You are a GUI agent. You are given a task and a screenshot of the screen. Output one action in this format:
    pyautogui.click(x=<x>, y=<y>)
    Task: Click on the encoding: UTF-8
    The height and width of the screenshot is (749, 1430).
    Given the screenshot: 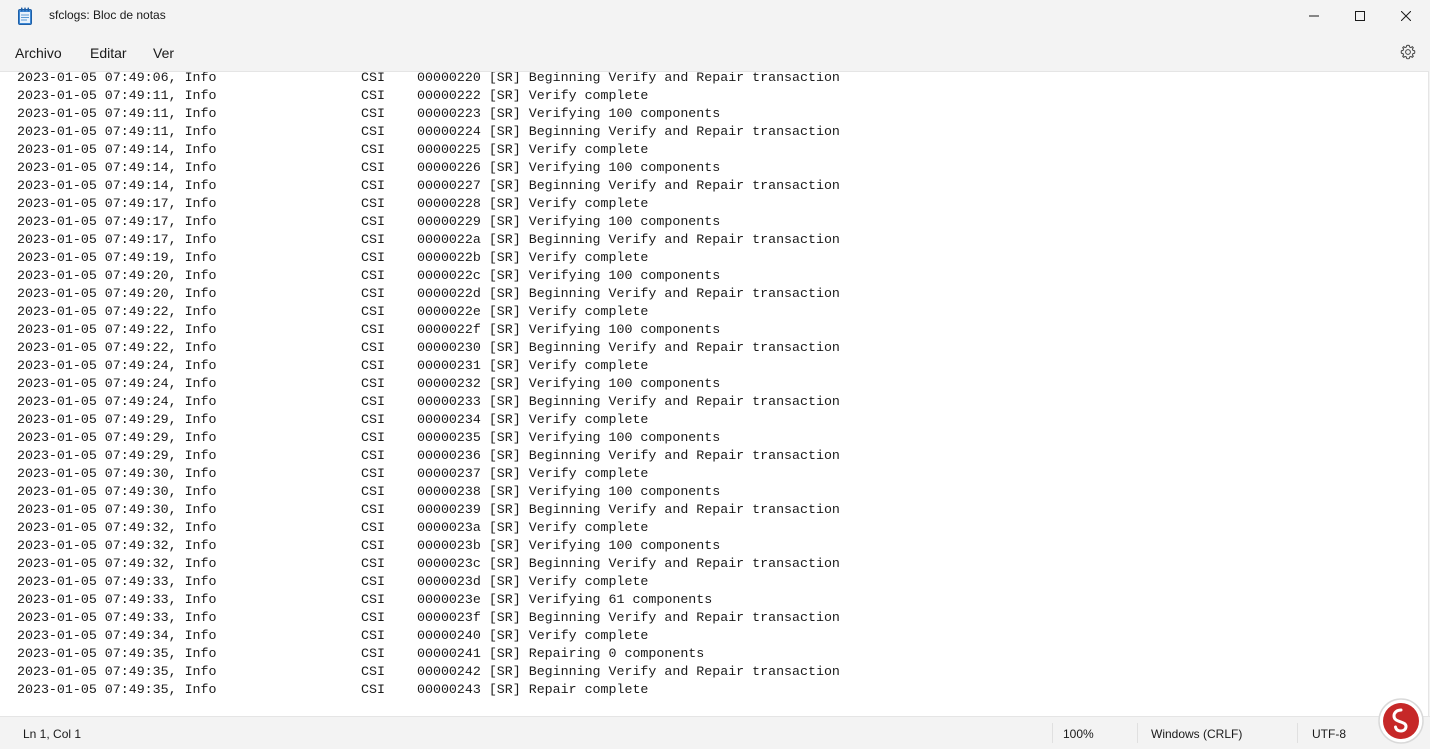 What is the action you would take?
    pyautogui.click(x=1329, y=734)
    